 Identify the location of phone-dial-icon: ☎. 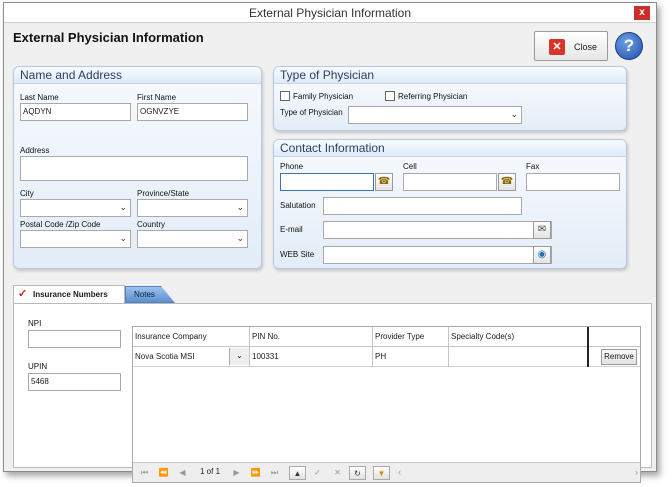
(384, 182).